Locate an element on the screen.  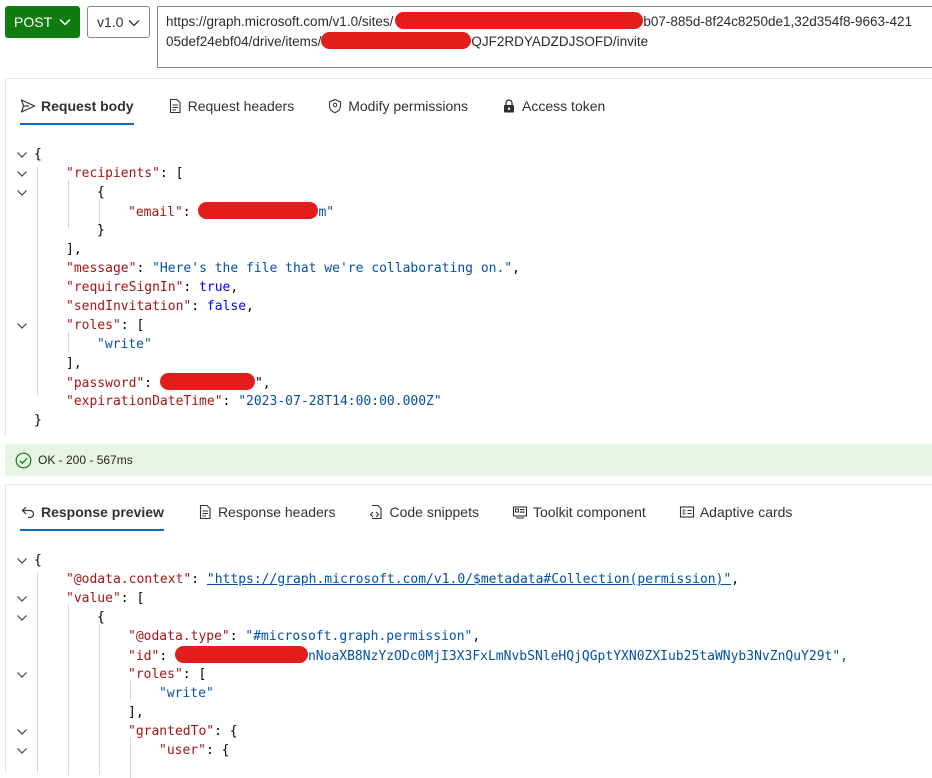
code-line: "sendInvitation": false, is located at coordinates (160, 306).